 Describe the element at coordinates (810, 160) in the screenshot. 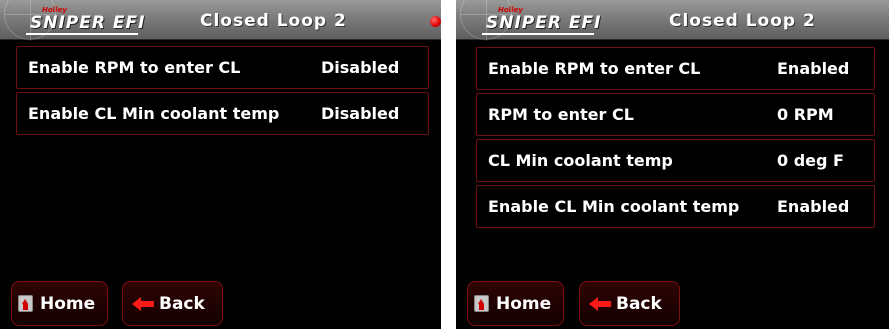

I see `setting-value: 0 deg F` at that location.